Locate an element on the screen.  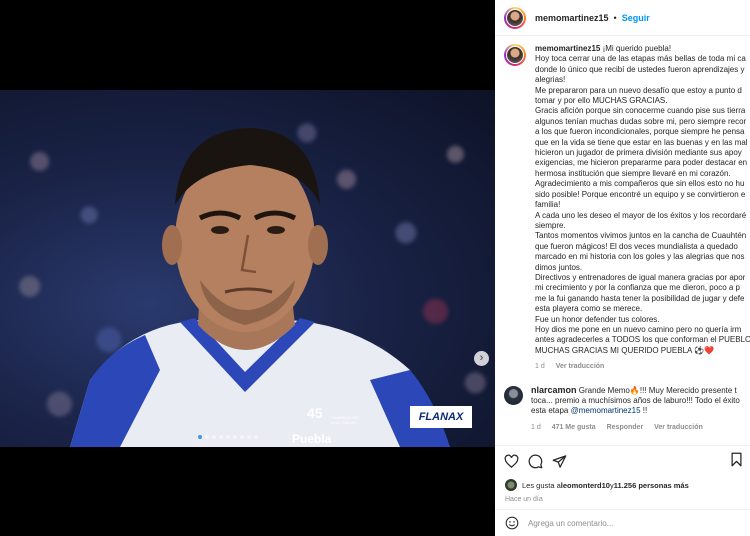
heart-icon is located at coordinates (511, 461).